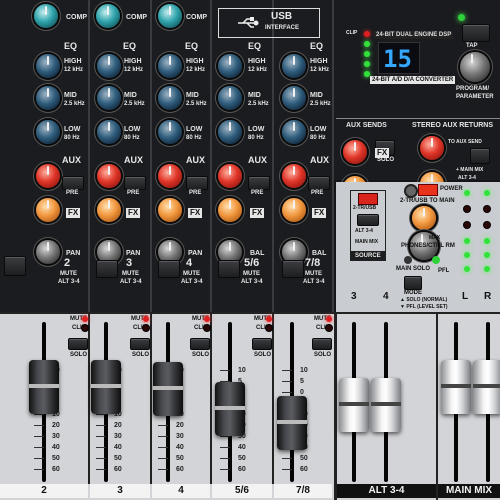 This screenshot has height=500, width=500. Describe the element at coordinates (408, 260) in the screenshot. I see `main-solo-indicator` at that location.